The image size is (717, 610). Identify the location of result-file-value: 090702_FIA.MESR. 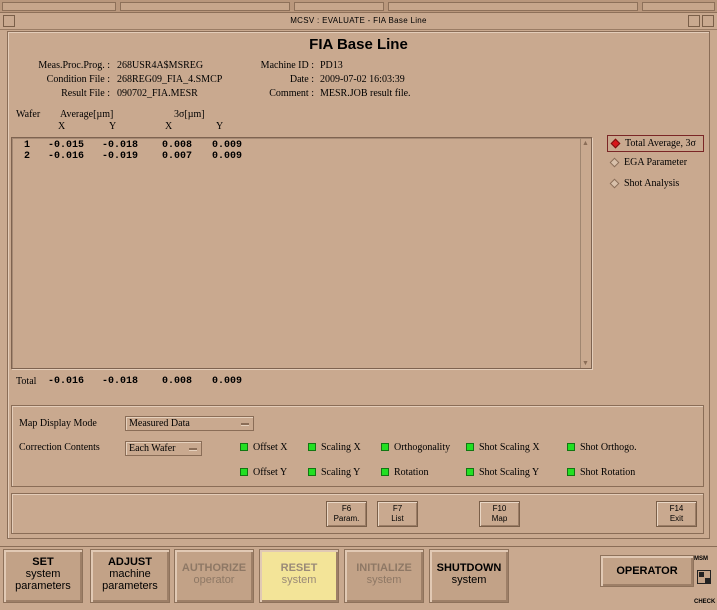
(157, 93).